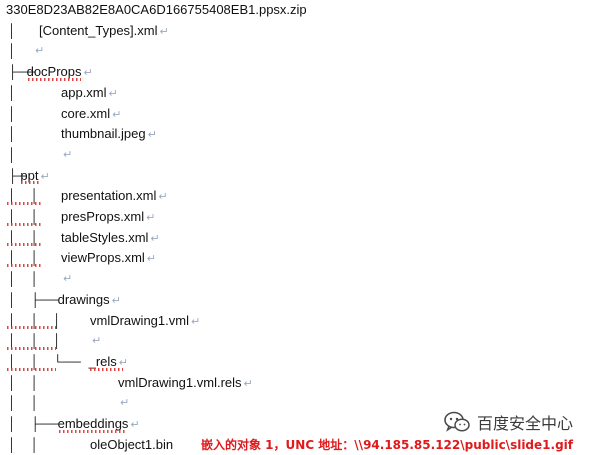 This screenshot has width=613, height=455. What do you see at coordinates (306, 196) in the screenshot?
I see `tree-line: │ │ presentation.xml ↵` at bounding box center [306, 196].